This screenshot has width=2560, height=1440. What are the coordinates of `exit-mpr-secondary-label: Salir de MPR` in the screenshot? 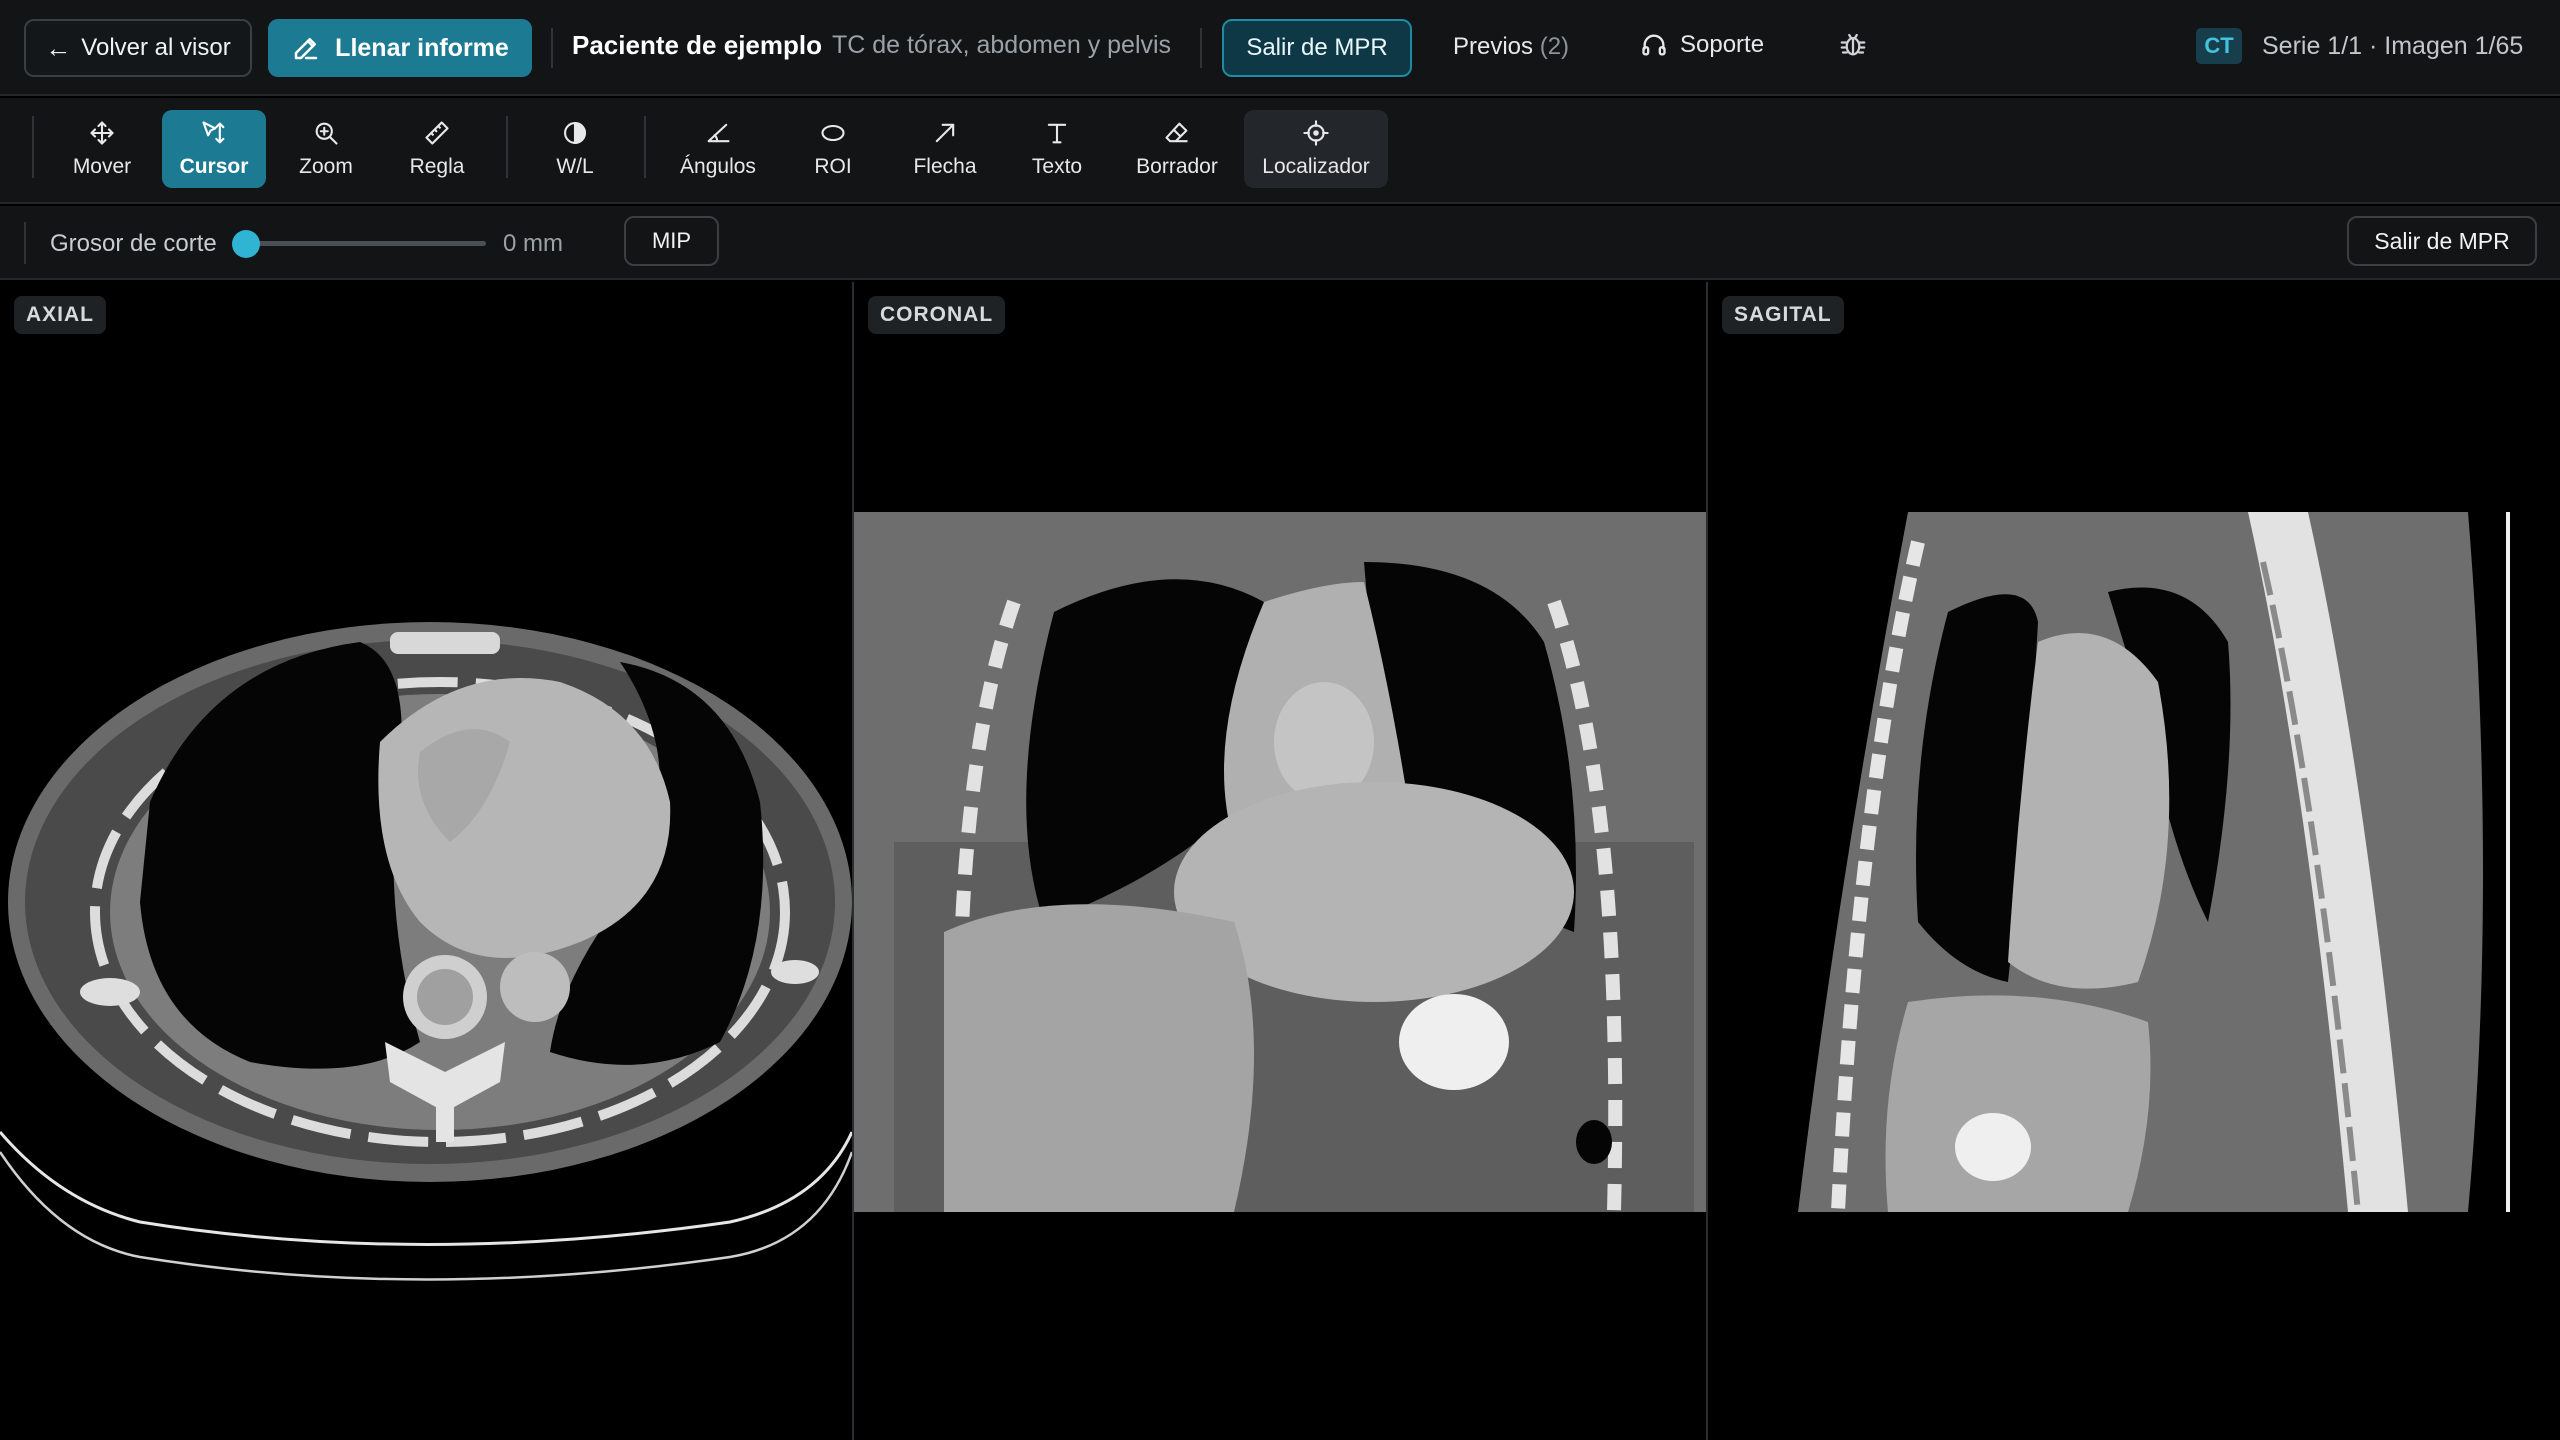 It's located at (2442, 240).